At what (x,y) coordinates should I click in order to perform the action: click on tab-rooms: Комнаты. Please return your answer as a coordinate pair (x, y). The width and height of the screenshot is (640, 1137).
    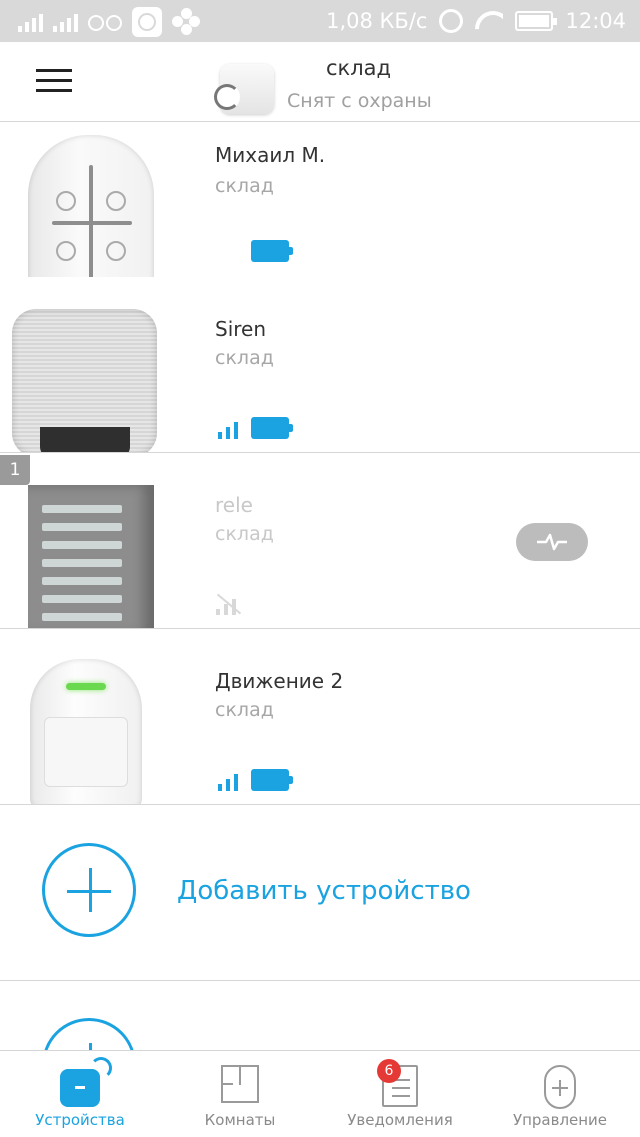
    Looking at the image, I should click on (240, 1094).